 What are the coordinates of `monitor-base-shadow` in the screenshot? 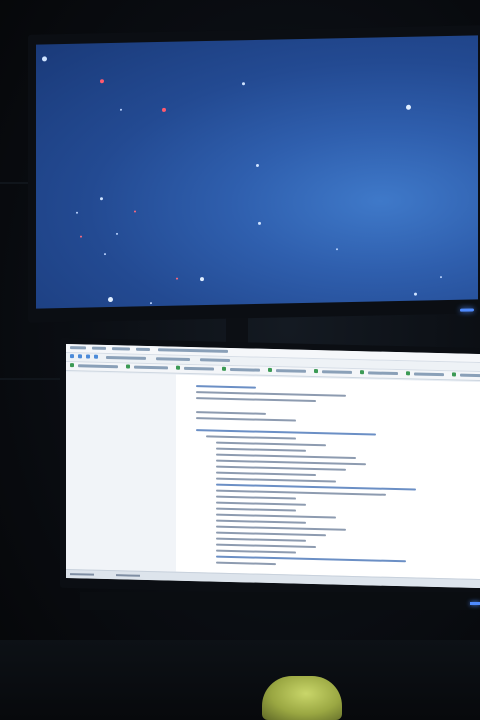 It's located at (280, 601).